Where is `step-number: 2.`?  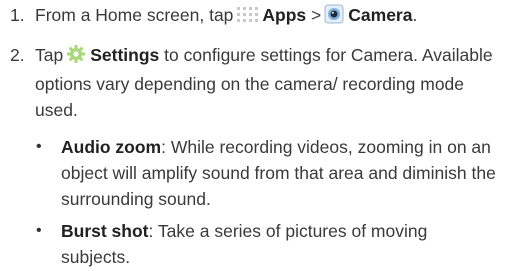
step-number: 2. is located at coordinates (17, 55).